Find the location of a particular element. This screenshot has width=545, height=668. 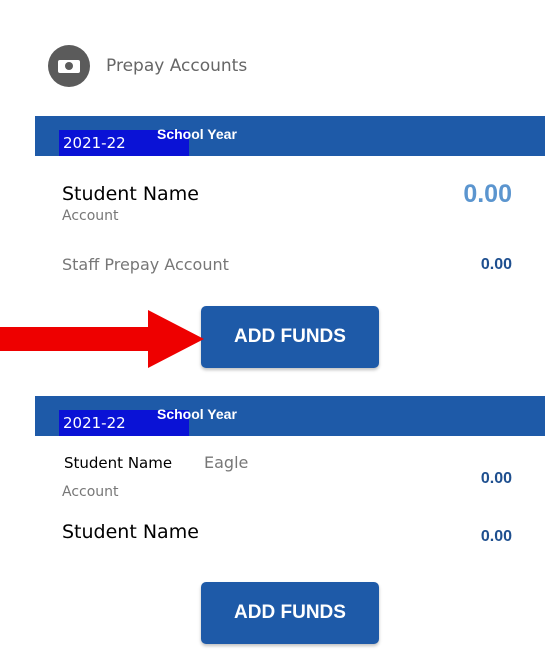

page-header: Prepay Accounts is located at coordinates (147, 66).